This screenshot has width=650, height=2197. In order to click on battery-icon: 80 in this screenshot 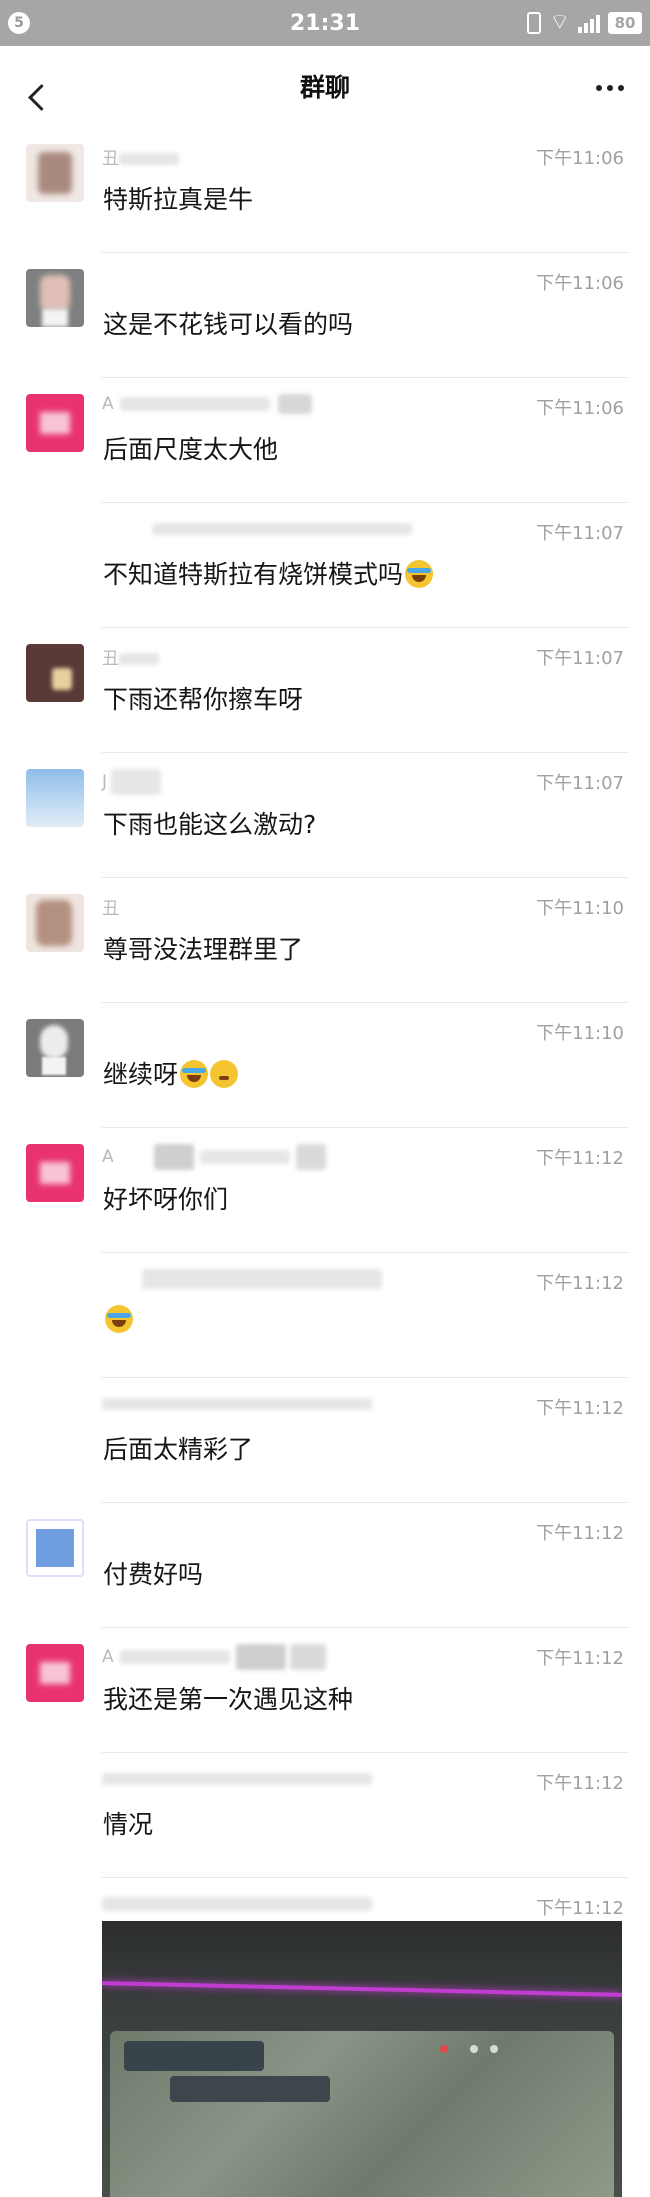, I will do `click(625, 23)`.